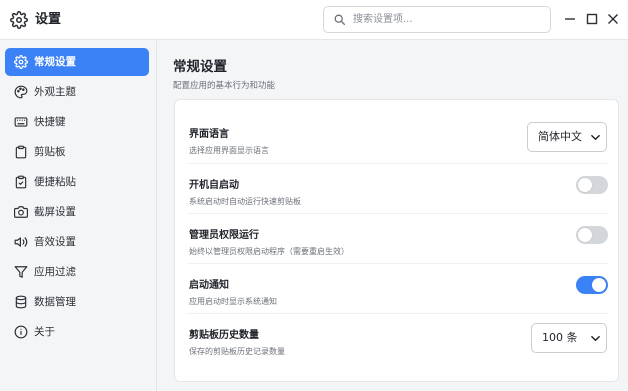  I want to click on sidebar-item-label: 截屏设置, so click(55, 212).